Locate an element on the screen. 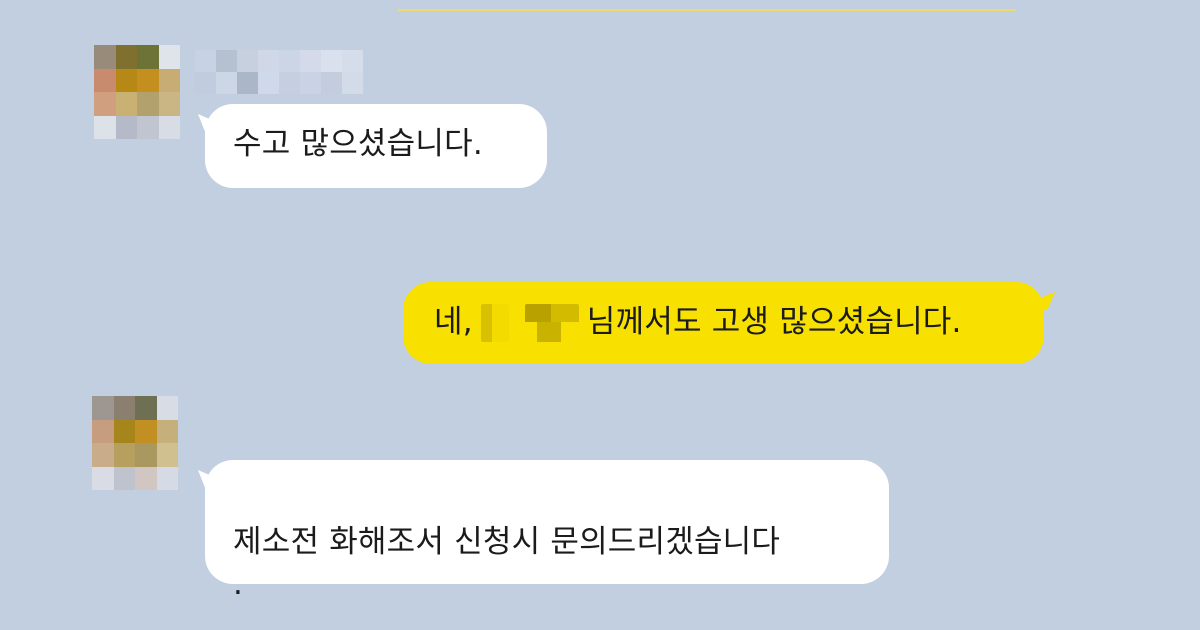 This screenshot has height=630, width=1200. message-text: 수고 많으셨습니다. is located at coordinates (358, 144).